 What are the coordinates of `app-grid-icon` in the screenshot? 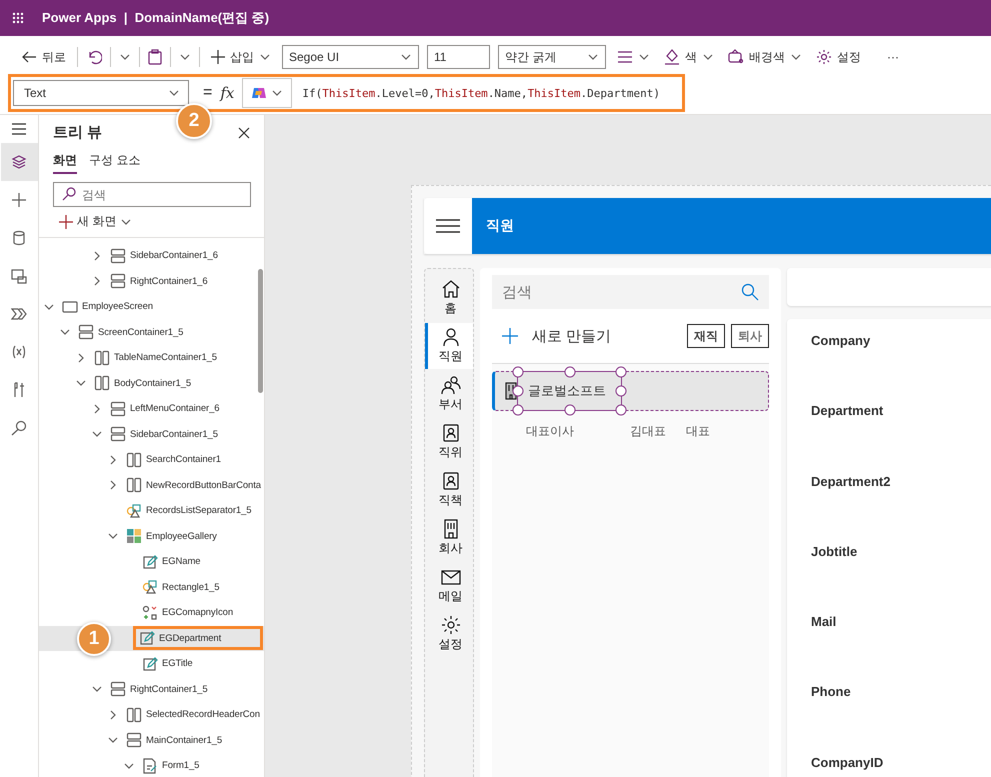 It's located at (18, 18).